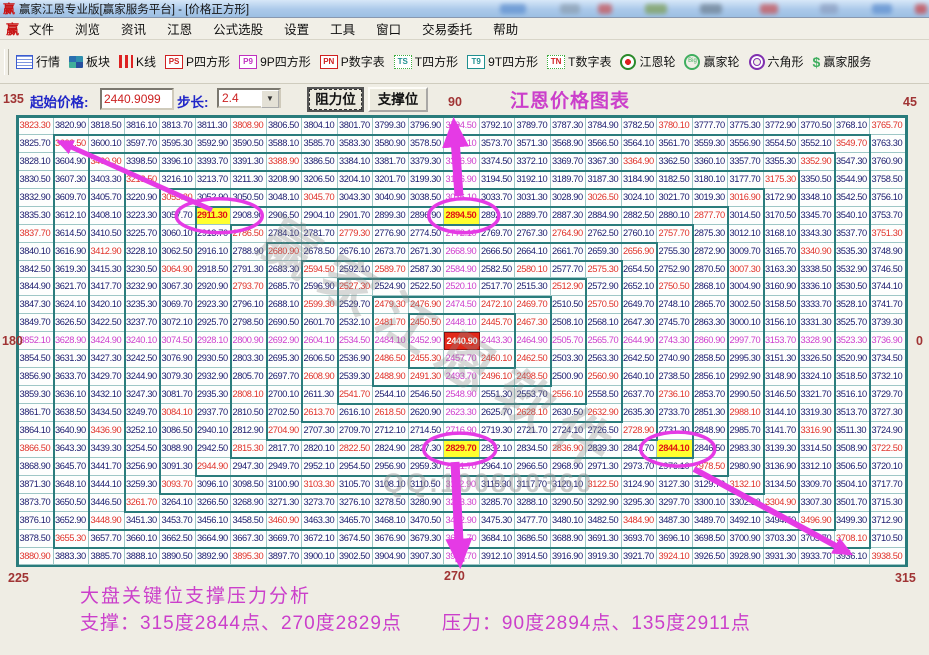 This screenshot has height=655, width=929. What do you see at coordinates (320, 520) in the screenshot?
I see `grid-cell: 3463.30` at bounding box center [320, 520].